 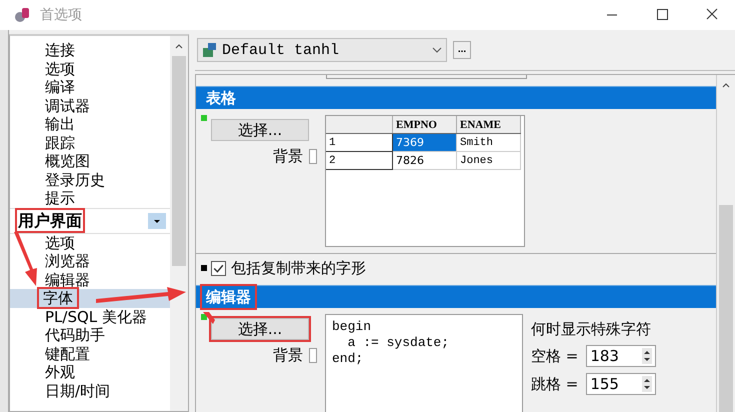 I want to click on corner-cell, so click(x=359, y=125).